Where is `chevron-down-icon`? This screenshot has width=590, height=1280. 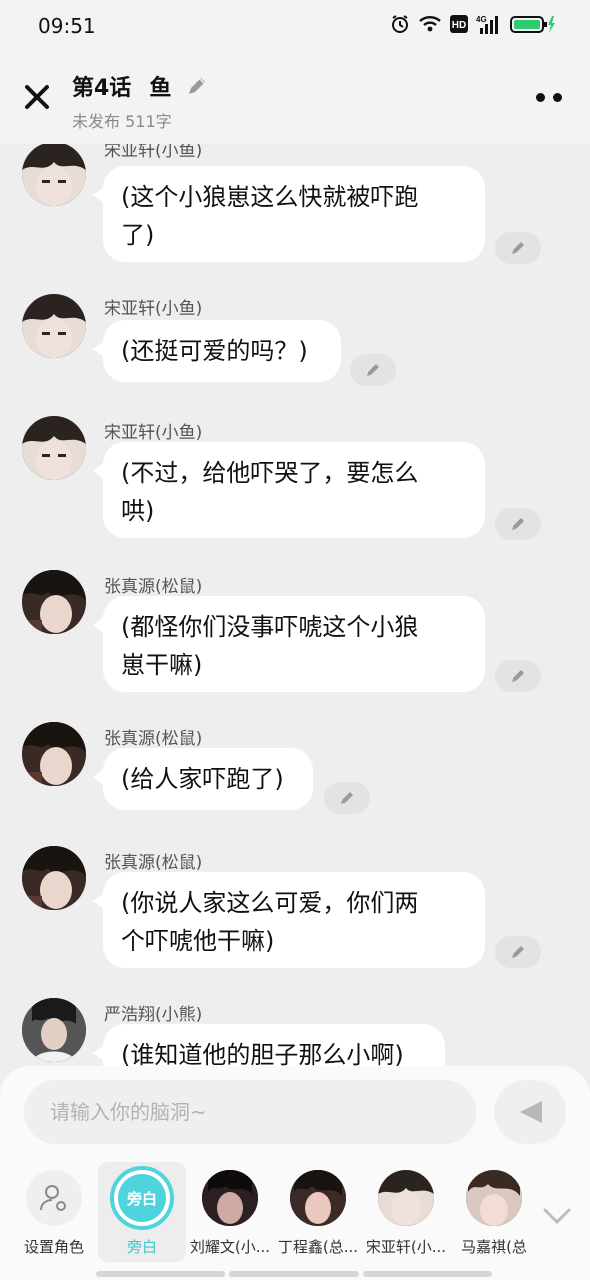 chevron-down-icon is located at coordinates (557, 1216).